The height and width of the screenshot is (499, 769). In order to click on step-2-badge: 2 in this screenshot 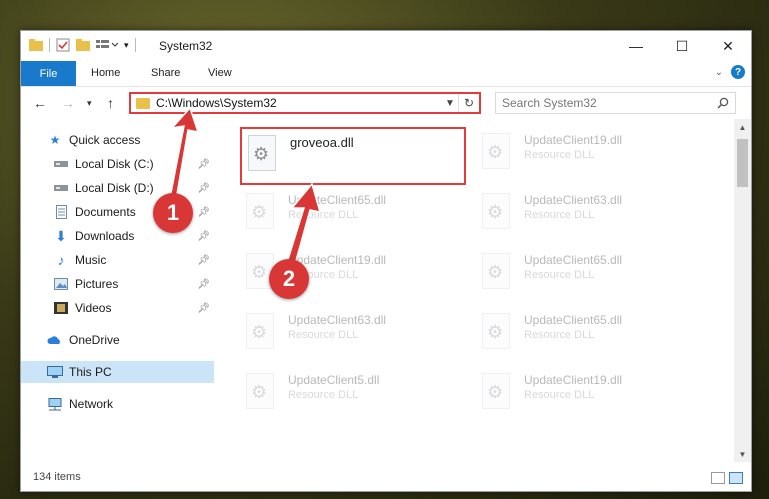, I will do `click(289, 279)`.